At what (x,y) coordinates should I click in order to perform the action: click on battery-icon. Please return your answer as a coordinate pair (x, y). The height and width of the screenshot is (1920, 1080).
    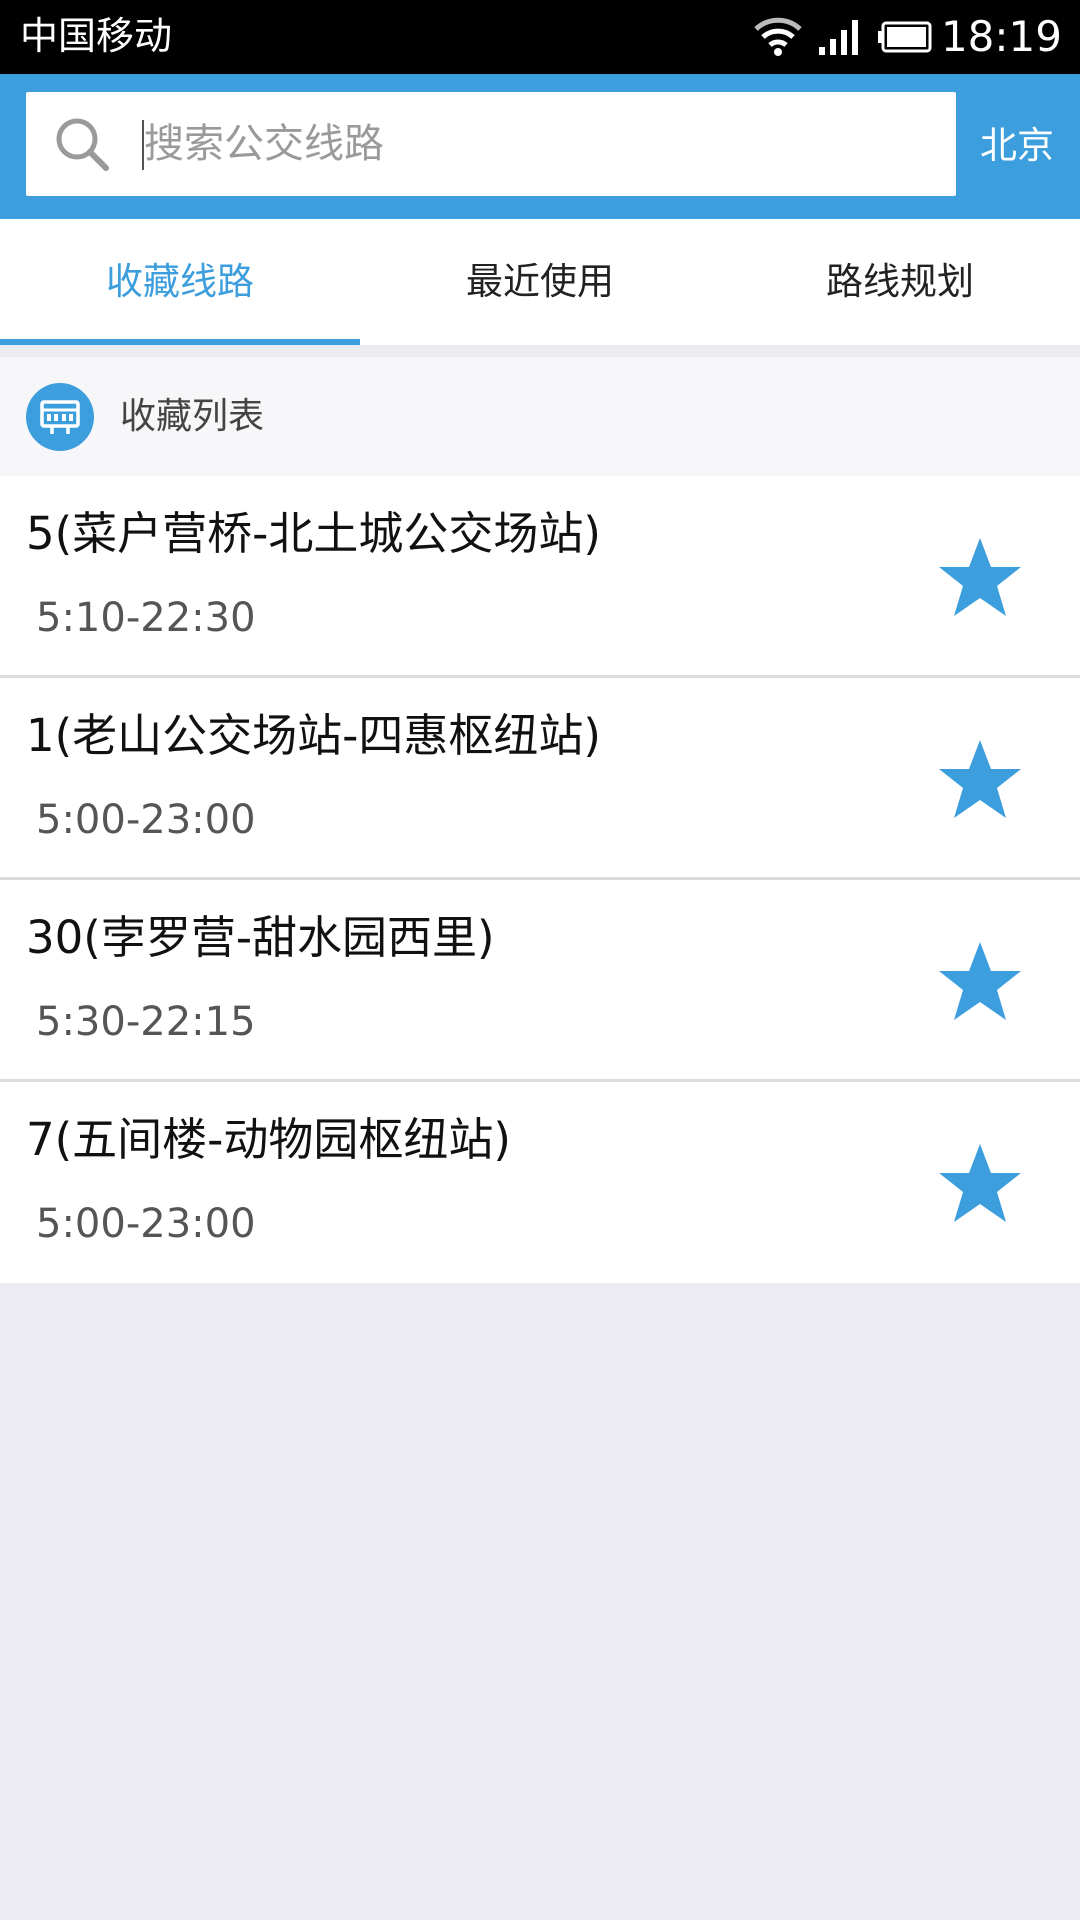
    Looking at the image, I should click on (905, 37).